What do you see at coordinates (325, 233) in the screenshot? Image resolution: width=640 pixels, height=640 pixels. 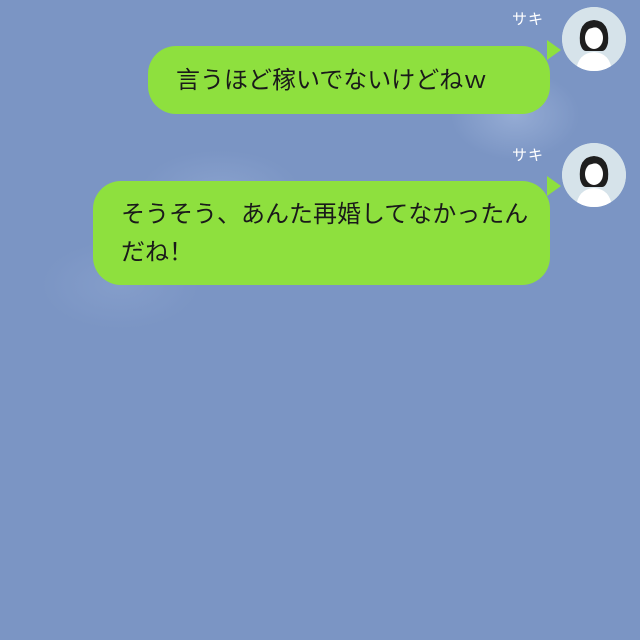 I see `message-text: そうそう、あんた再婚してなかったんだね！` at bounding box center [325, 233].